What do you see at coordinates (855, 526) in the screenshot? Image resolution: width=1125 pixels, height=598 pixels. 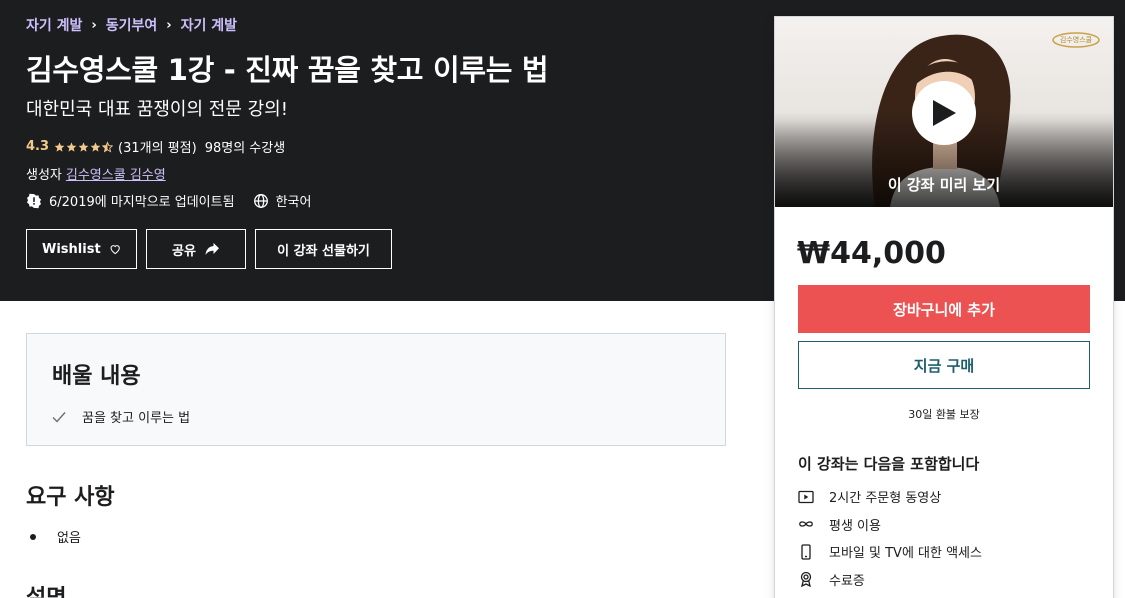 I see `includes-item-label: 평생 이용` at bounding box center [855, 526].